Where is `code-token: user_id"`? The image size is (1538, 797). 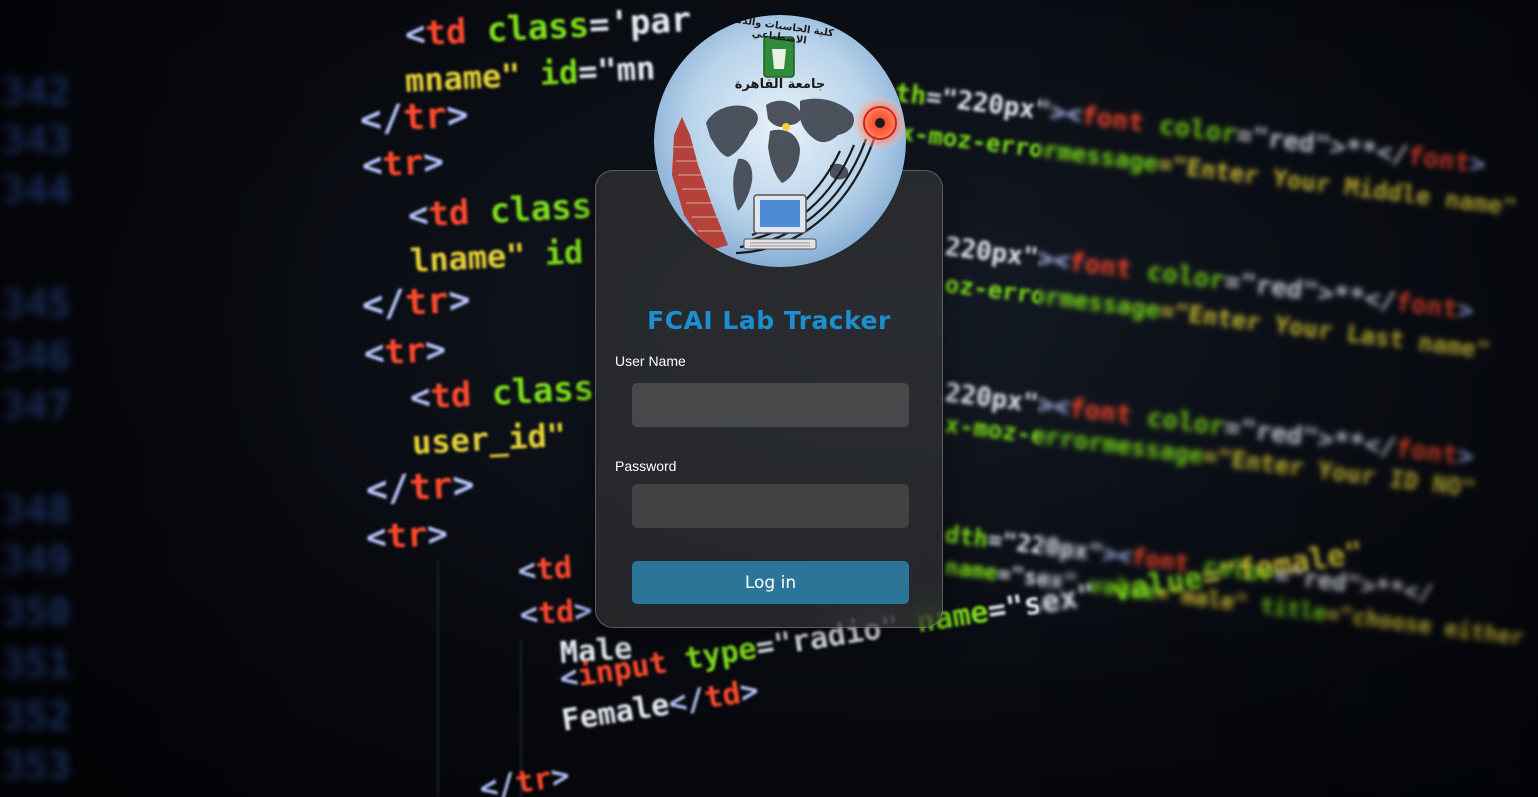 code-token: user_id" is located at coordinates (489, 438).